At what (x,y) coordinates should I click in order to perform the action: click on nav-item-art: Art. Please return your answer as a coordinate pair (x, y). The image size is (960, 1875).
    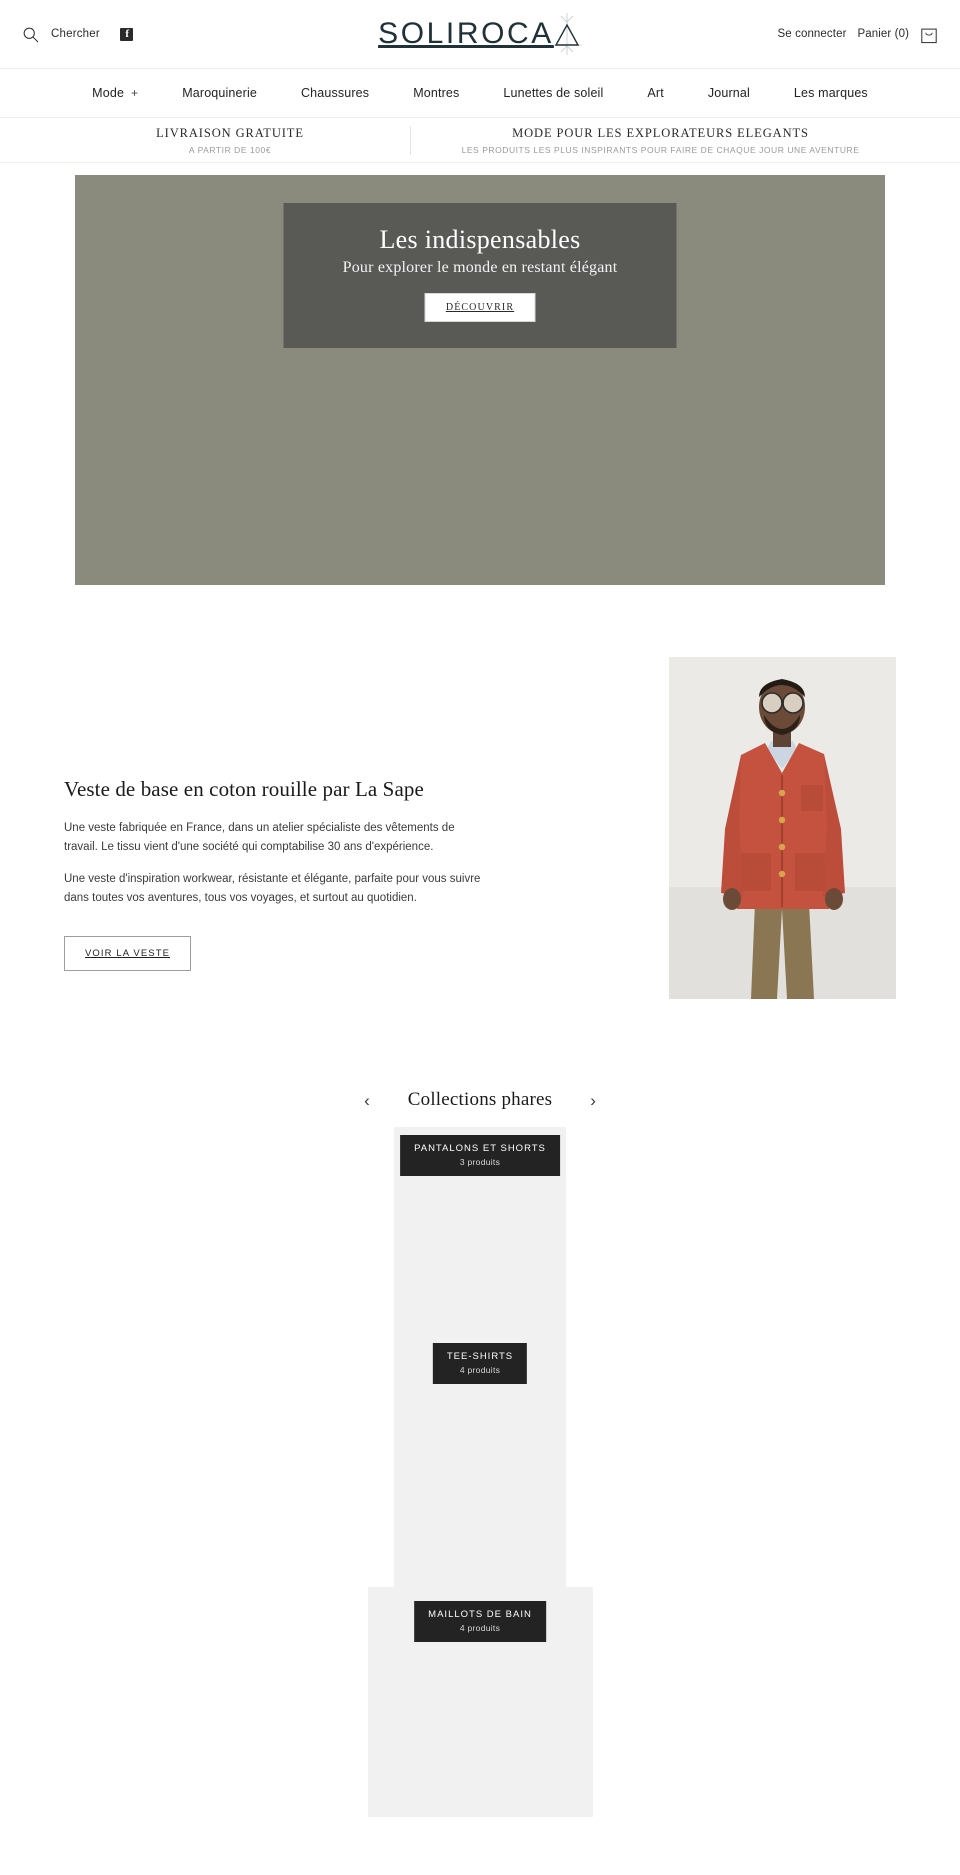
    Looking at the image, I should click on (655, 93).